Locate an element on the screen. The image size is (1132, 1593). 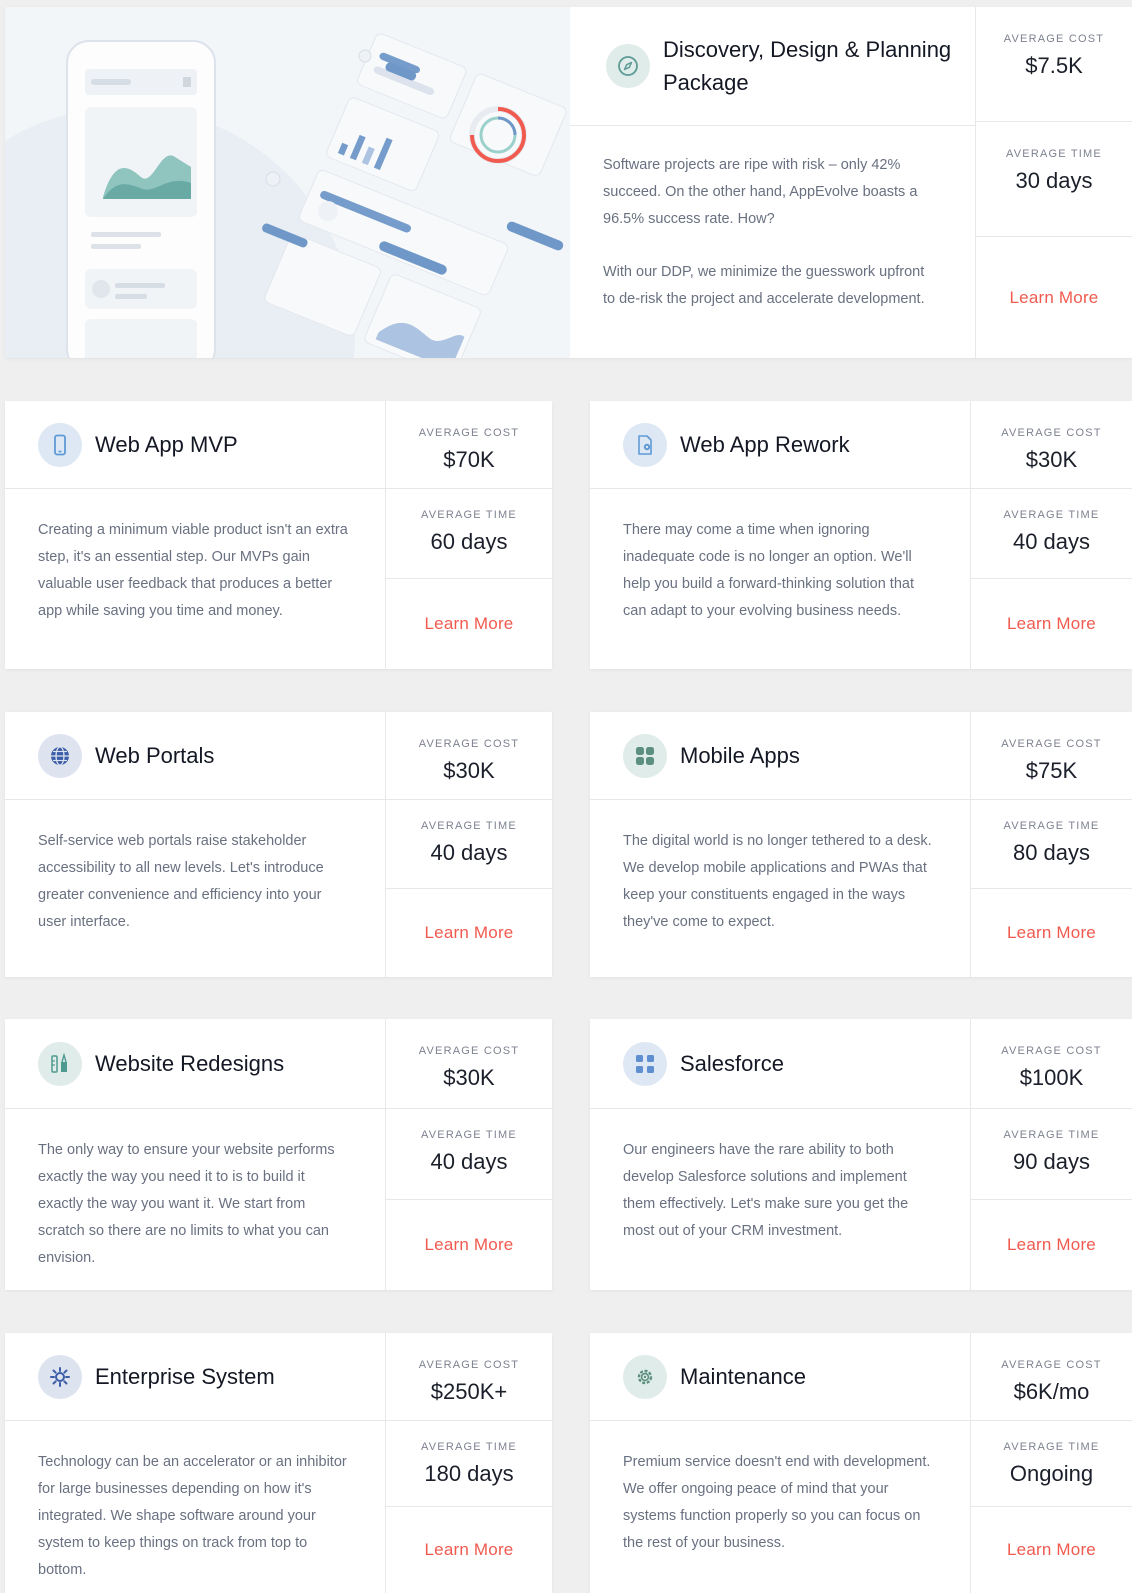
mobile-phone-icon is located at coordinates (60, 444).